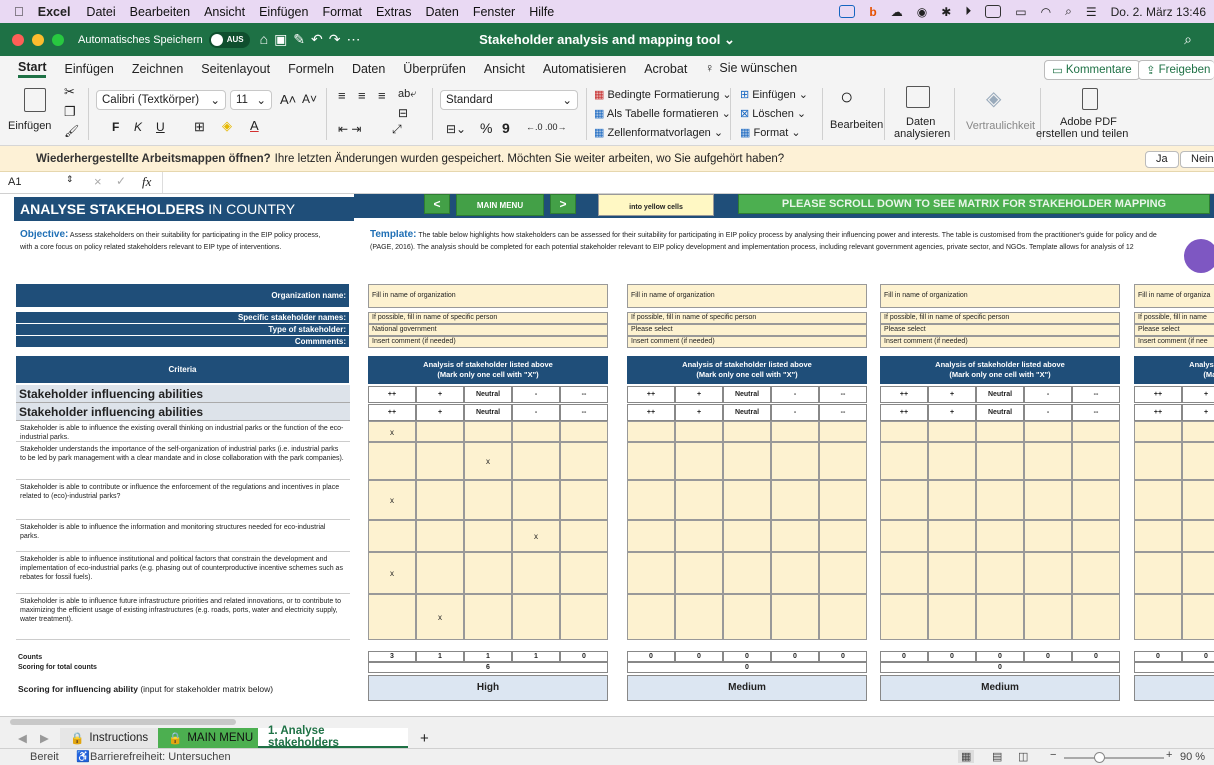  I want to click on pdf-icon, so click(1090, 99).